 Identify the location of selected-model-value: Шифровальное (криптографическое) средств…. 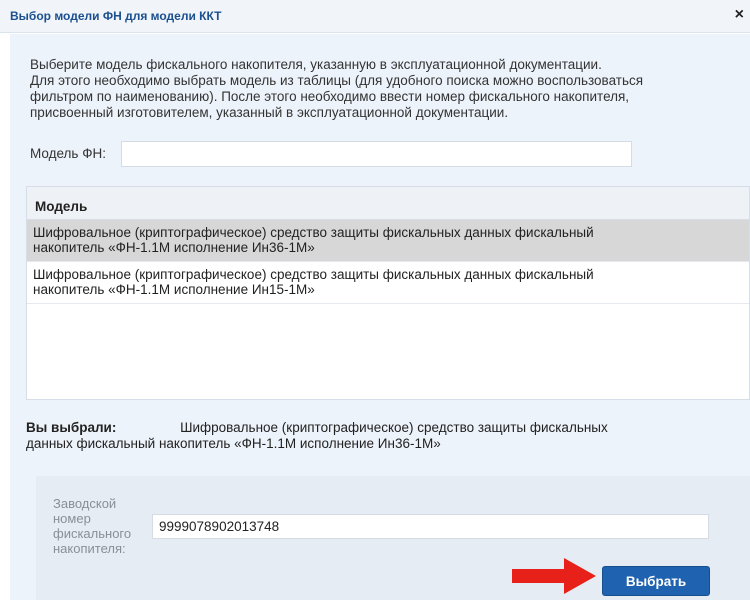
(394, 427).